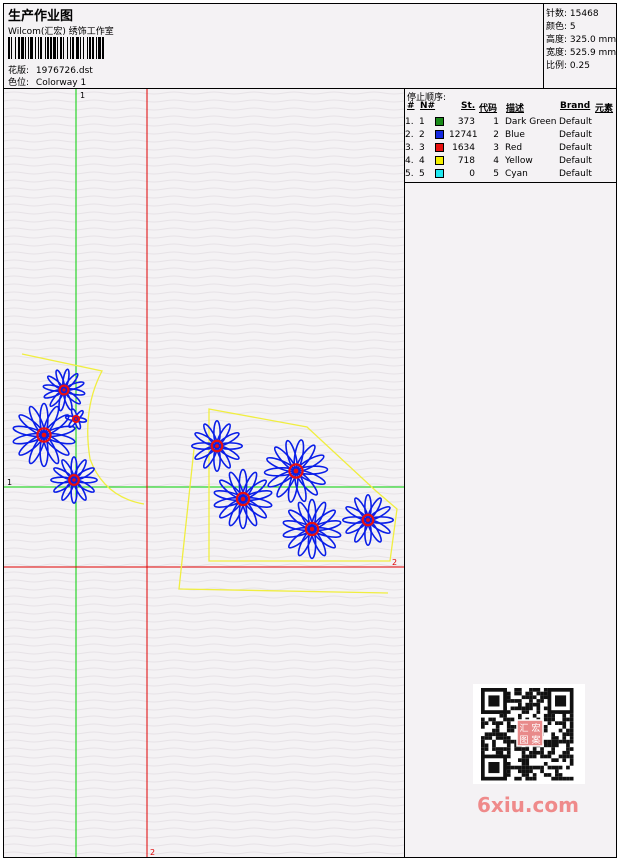 The image size is (620, 861). Describe the element at coordinates (468, 106) in the screenshot. I see `col-header-stitches: St.` at that location.